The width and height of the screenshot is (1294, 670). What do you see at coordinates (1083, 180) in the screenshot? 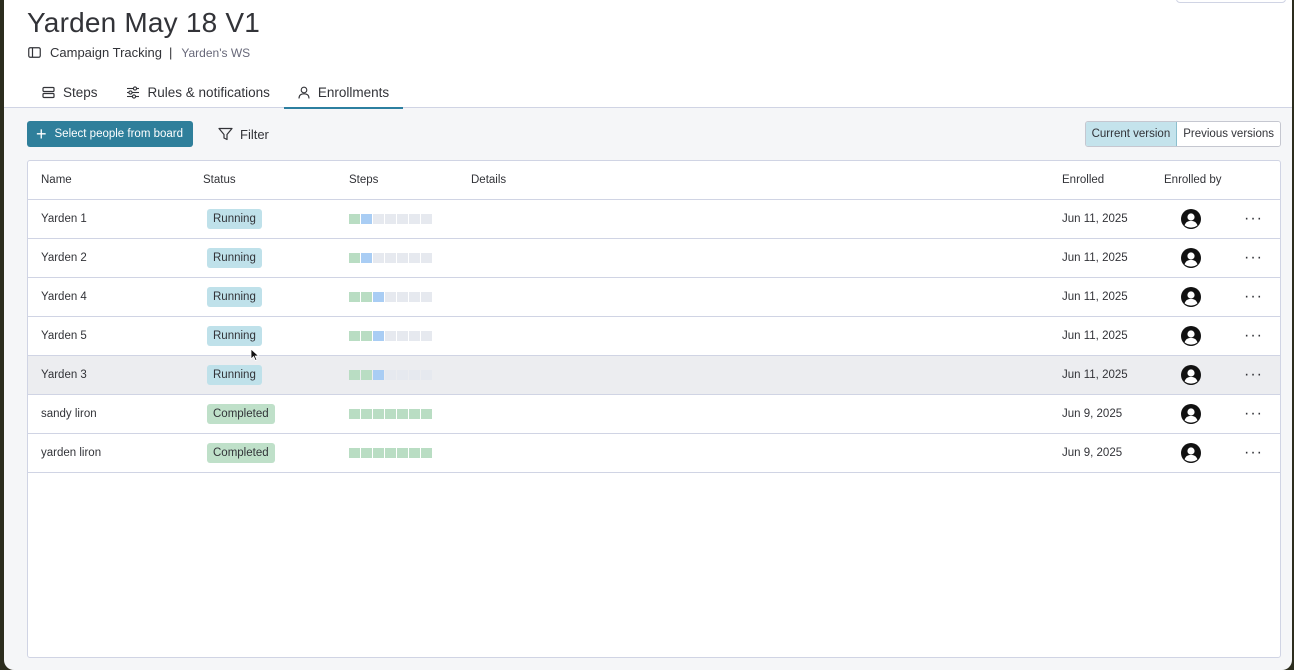
I see `column-header-enrolled: Enrolled` at bounding box center [1083, 180].